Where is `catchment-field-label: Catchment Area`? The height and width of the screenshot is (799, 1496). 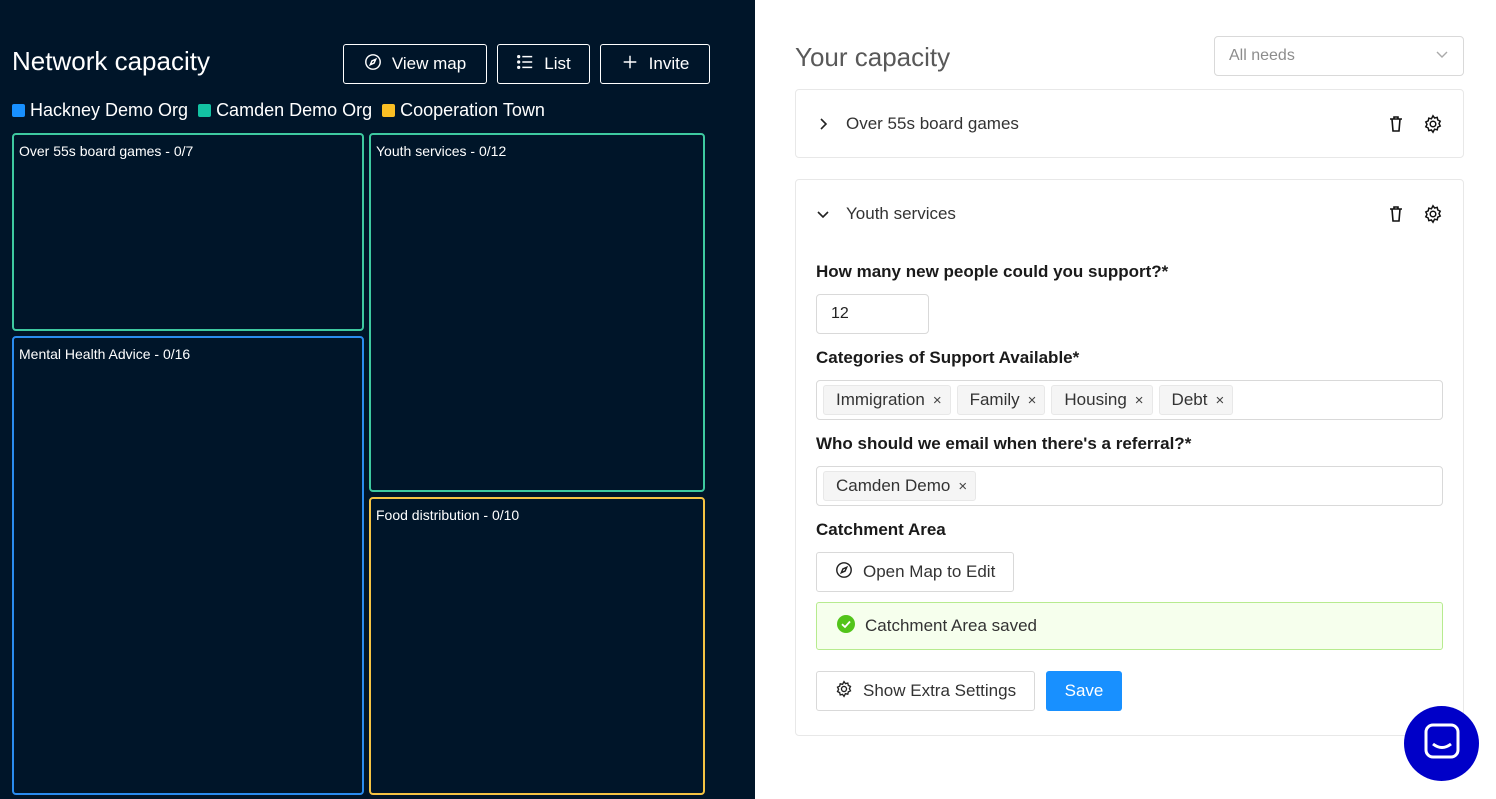
catchment-field-label: Catchment Area is located at coordinates (881, 529).